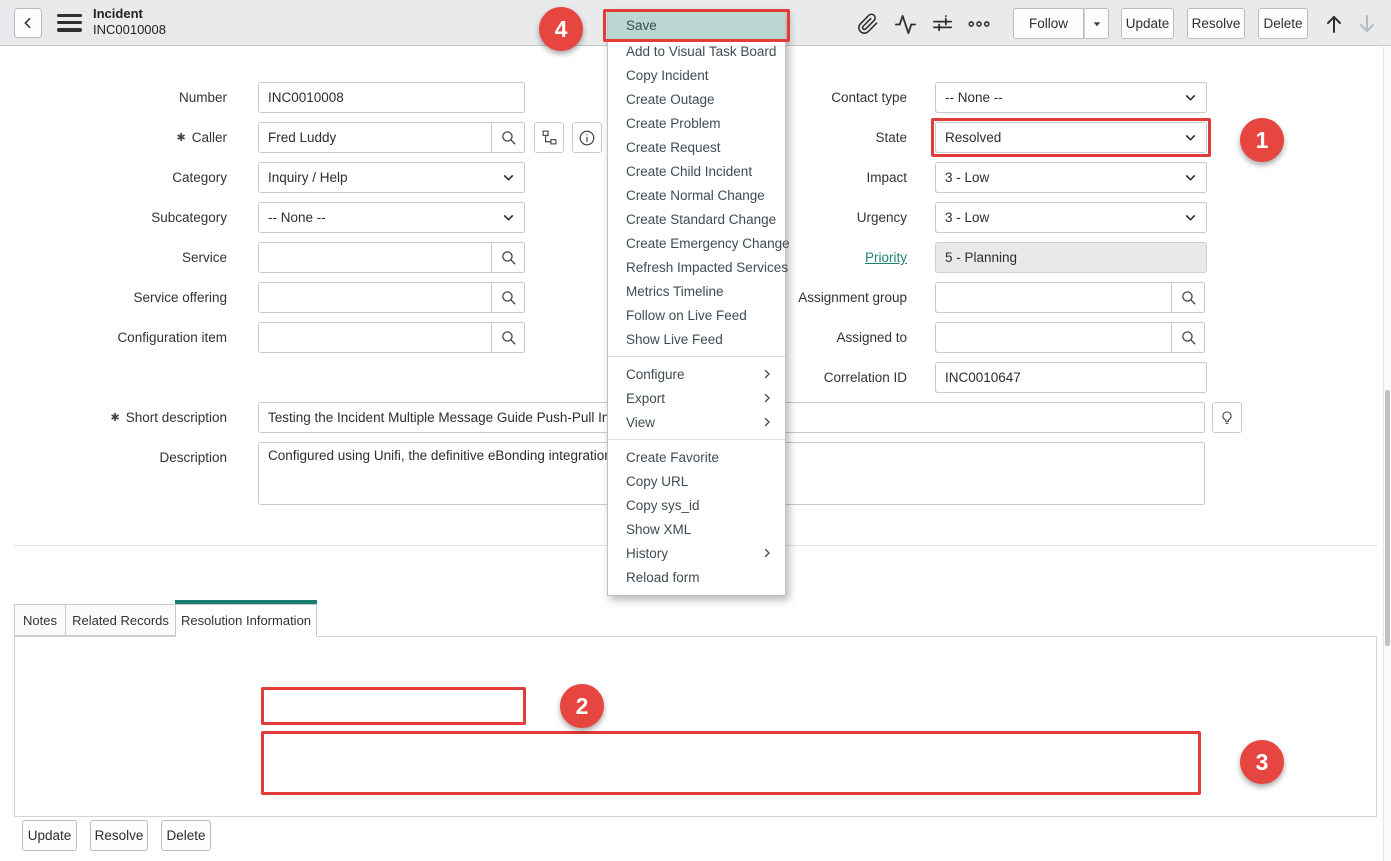 This screenshot has width=1391, height=861. I want to click on update-button: Update, so click(1147, 23).